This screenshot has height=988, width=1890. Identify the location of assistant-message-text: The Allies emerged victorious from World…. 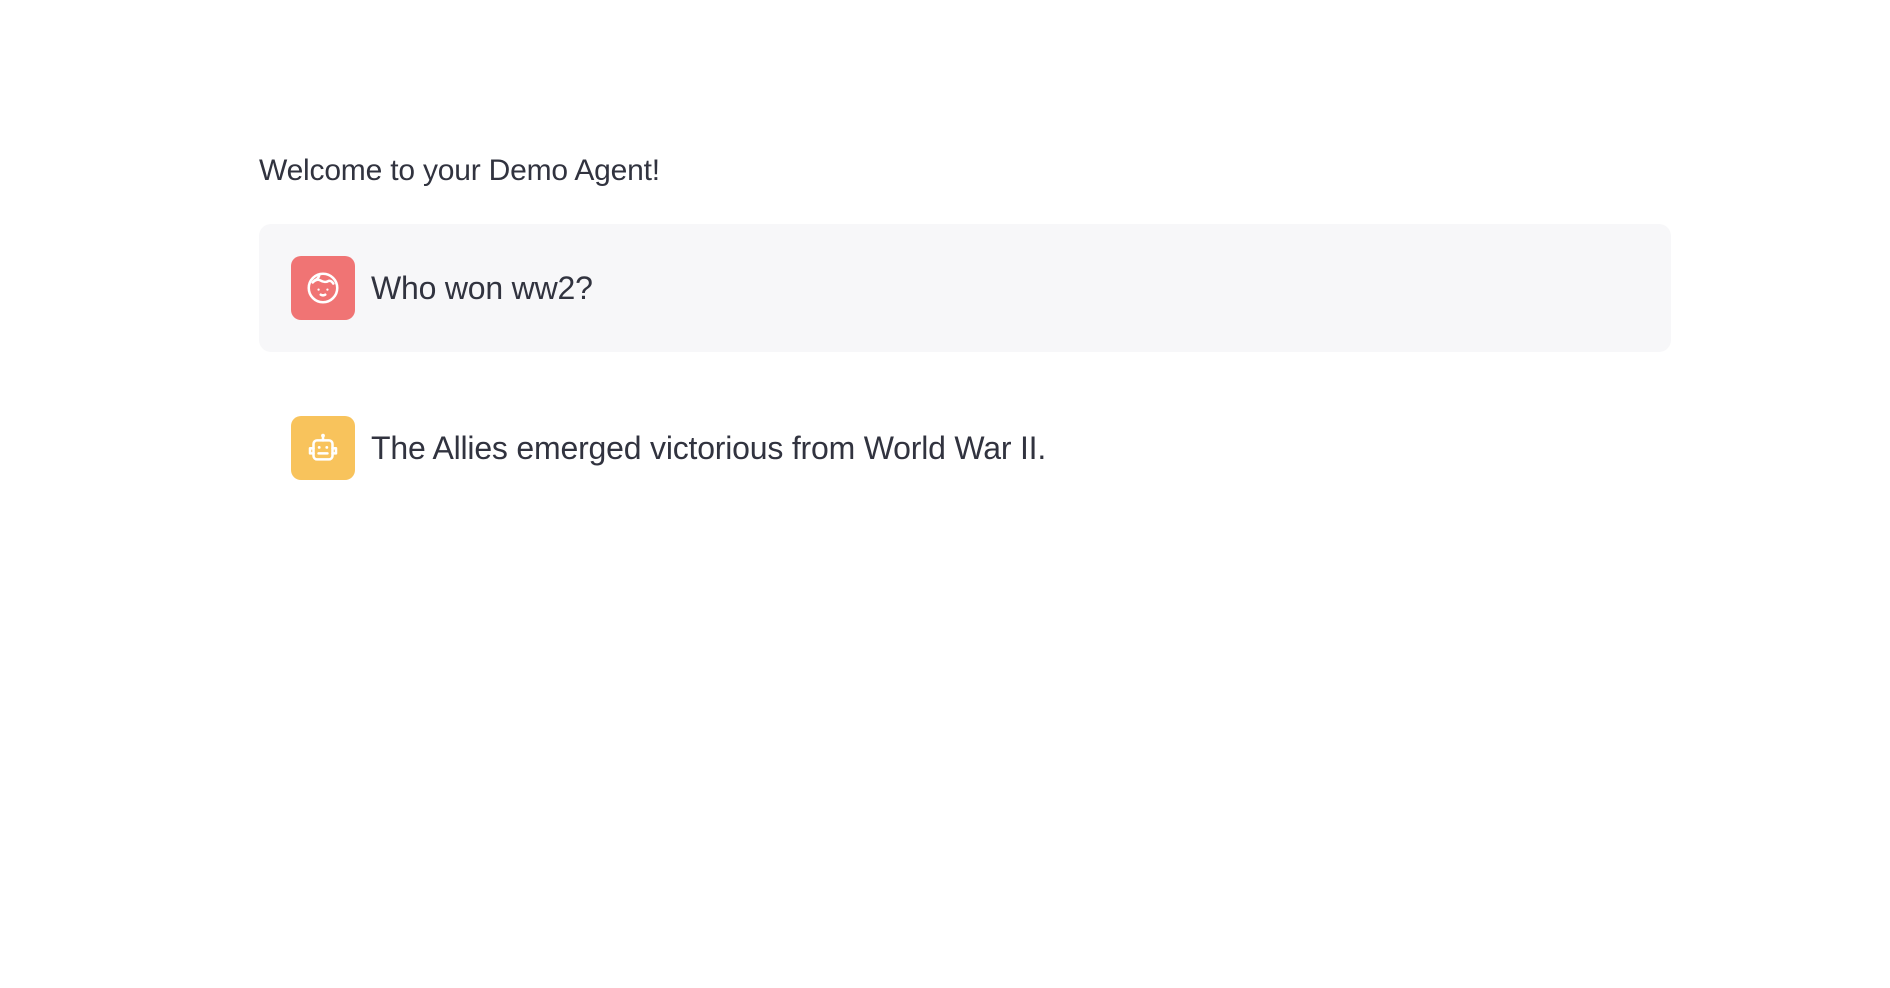
(709, 448).